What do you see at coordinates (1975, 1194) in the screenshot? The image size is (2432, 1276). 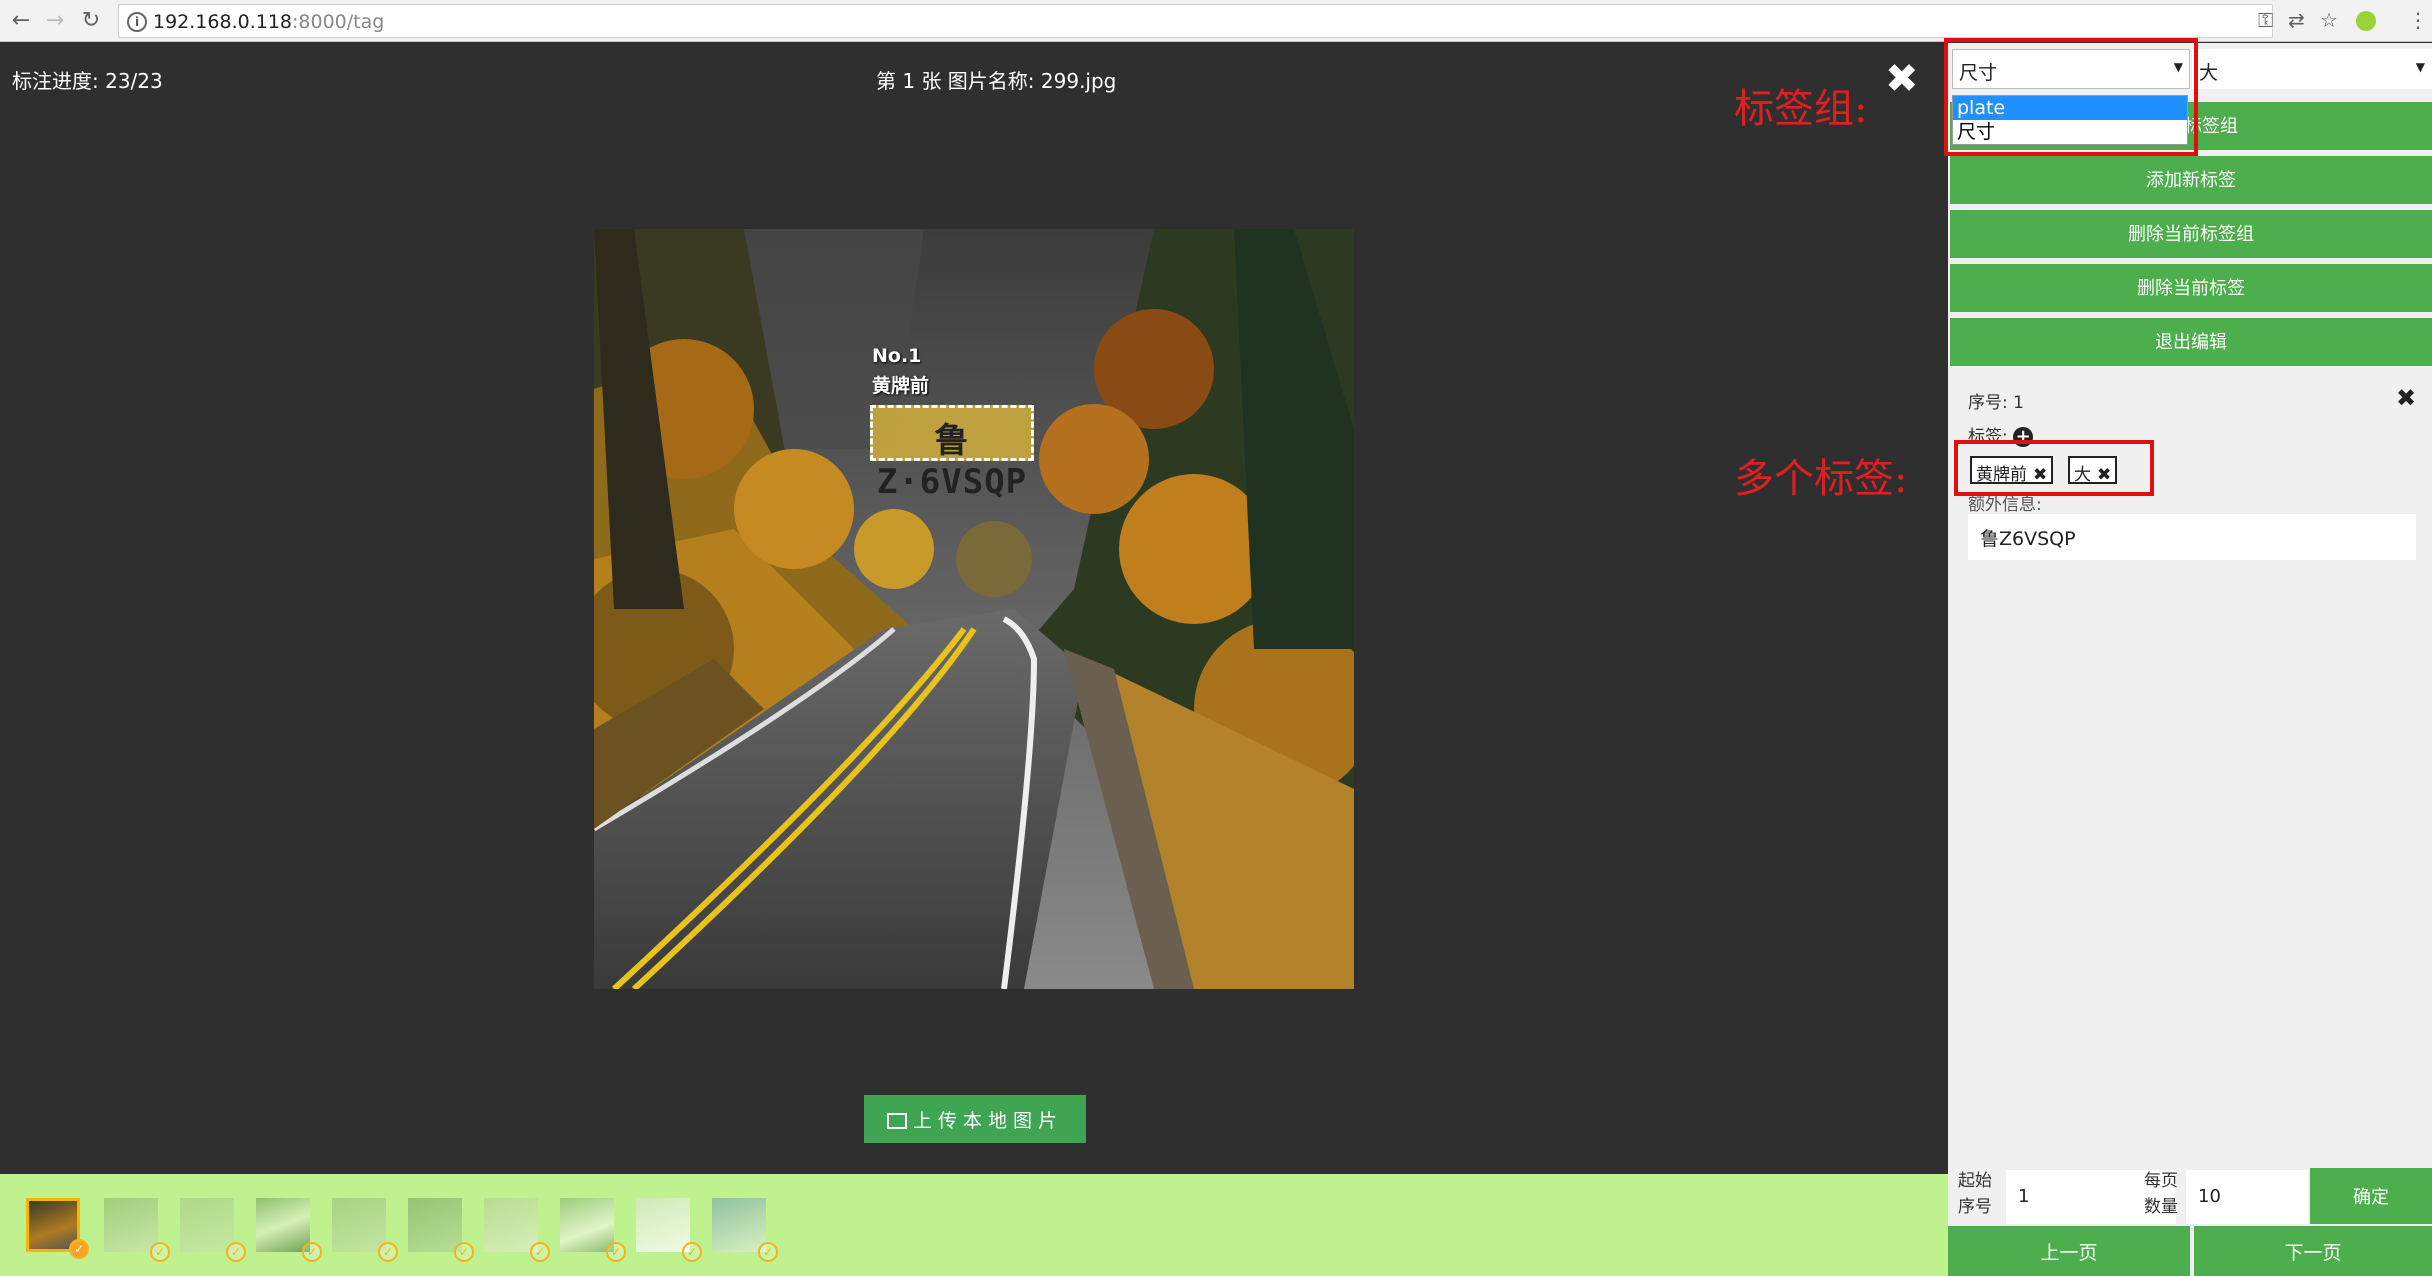 I see `start-label: 起始 序号` at bounding box center [1975, 1194].